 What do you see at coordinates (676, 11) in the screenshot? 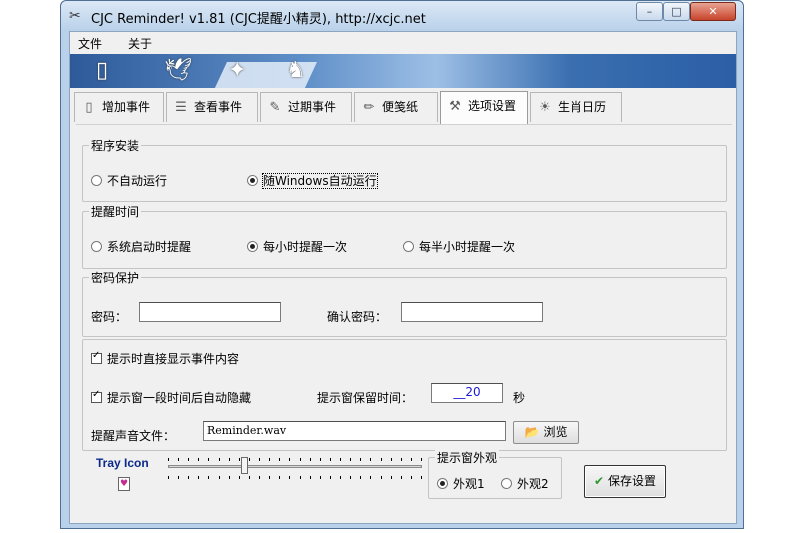
I see `maximize-button: □` at bounding box center [676, 11].